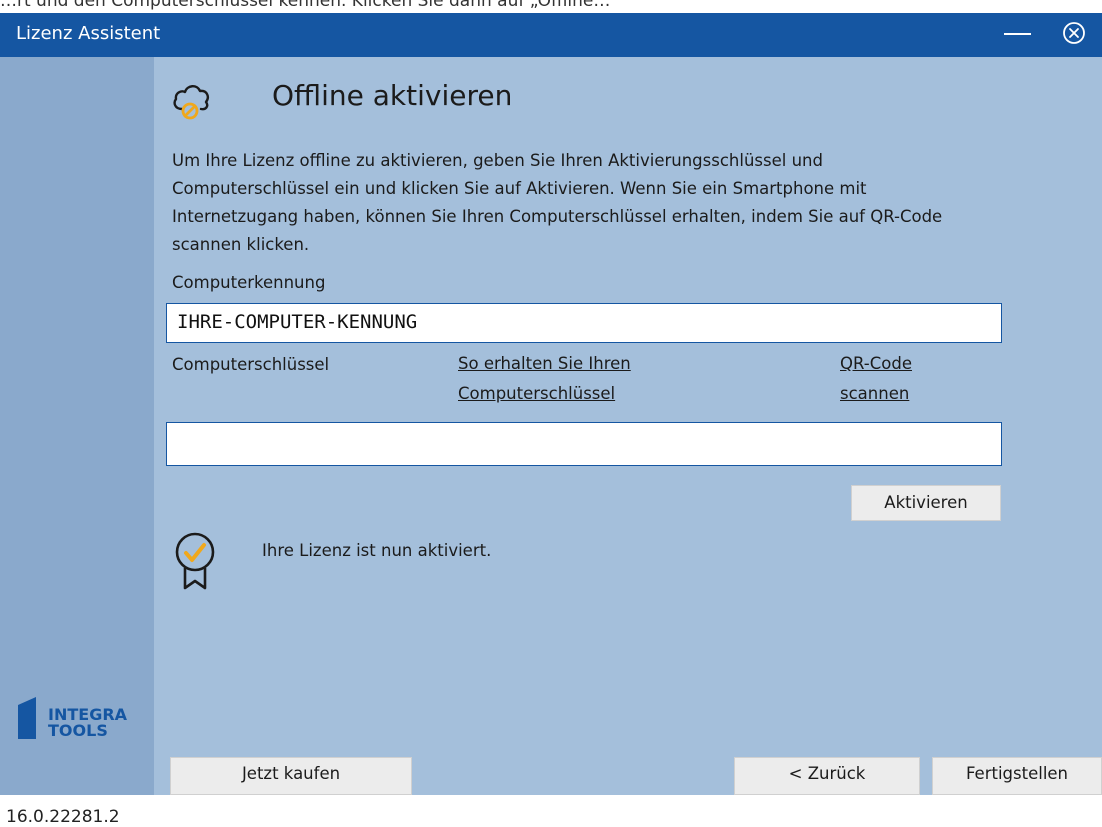  What do you see at coordinates (544, 379) in the screenshot?
I see `how-to-get-key-link: So erhalten Sie Ihren Computerschlüssel` at bounding box center [544, 379].